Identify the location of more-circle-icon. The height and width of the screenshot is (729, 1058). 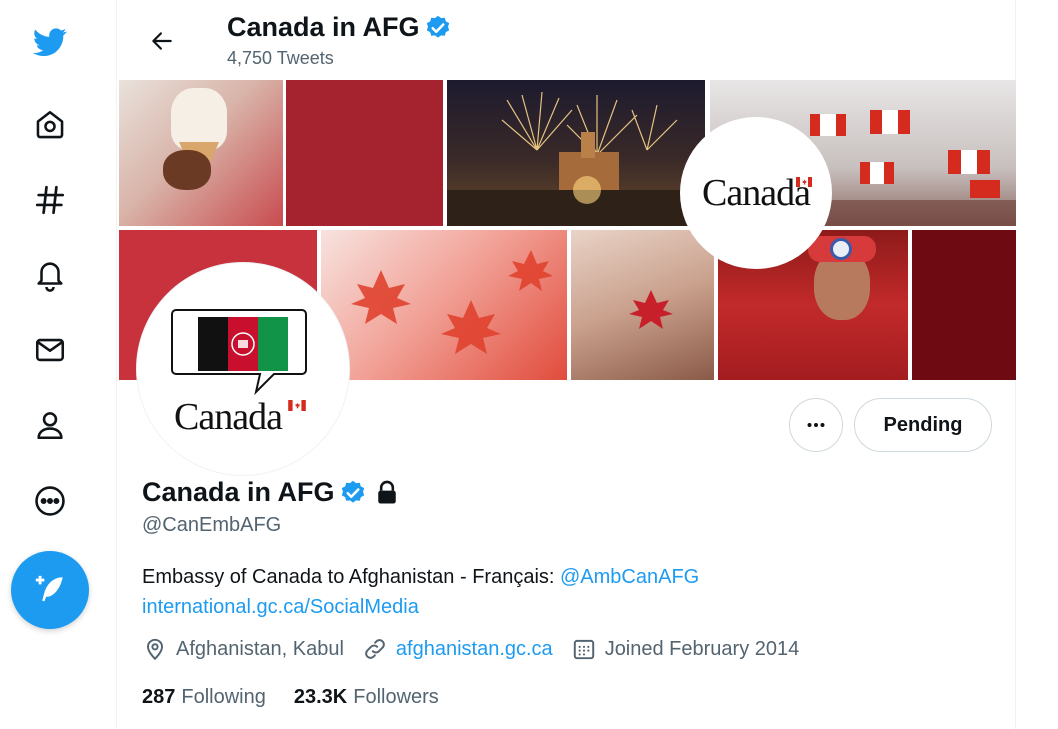
(50, 501).